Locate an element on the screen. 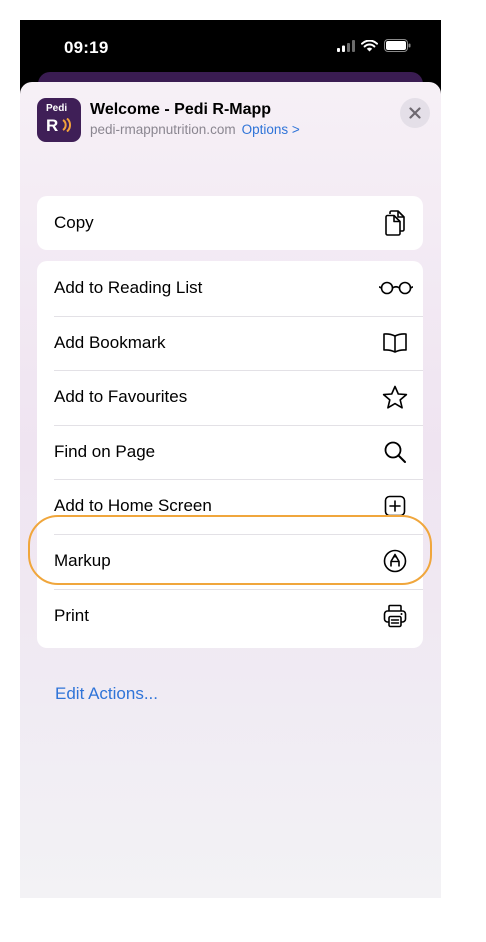 This screenshot has height=942, width=486. action-label: Add to Reading List is located at coordinates (128, 288).